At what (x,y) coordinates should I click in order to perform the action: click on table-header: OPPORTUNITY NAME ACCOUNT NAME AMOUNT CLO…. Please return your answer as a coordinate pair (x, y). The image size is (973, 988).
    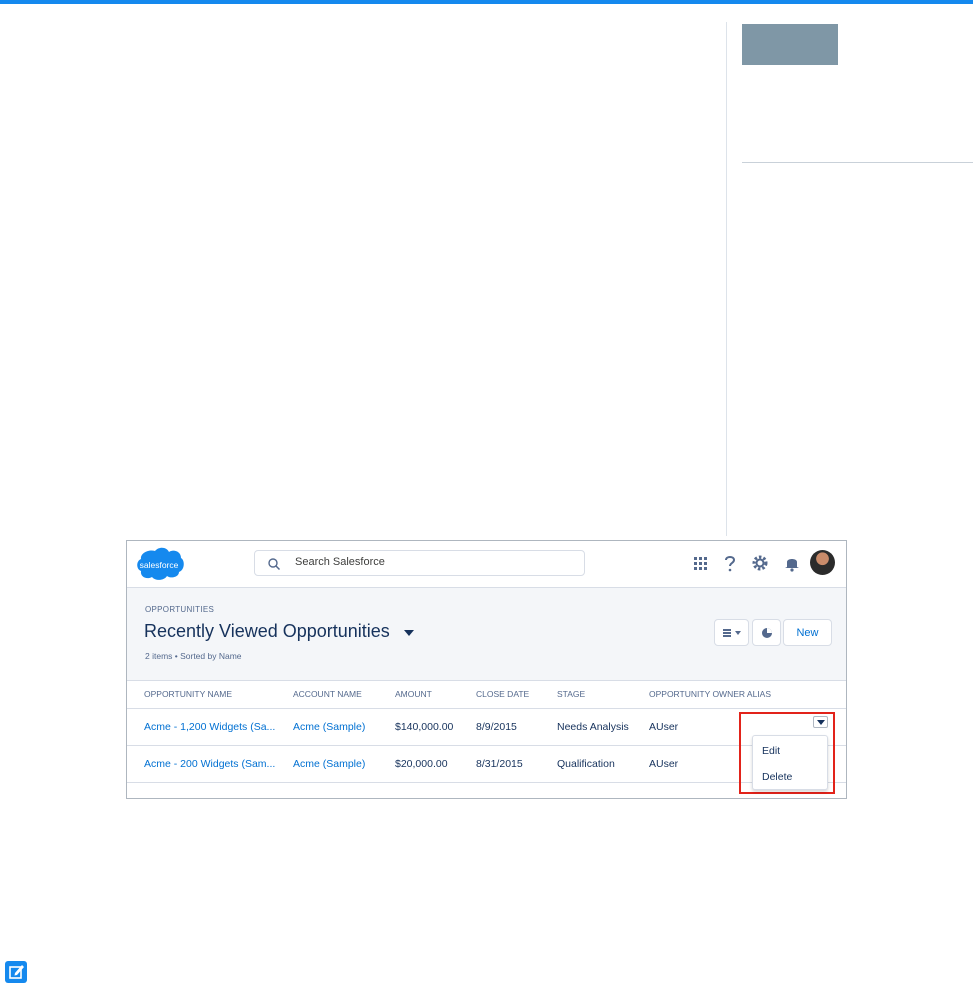
    Looking at the image, I should click on (486, 695).